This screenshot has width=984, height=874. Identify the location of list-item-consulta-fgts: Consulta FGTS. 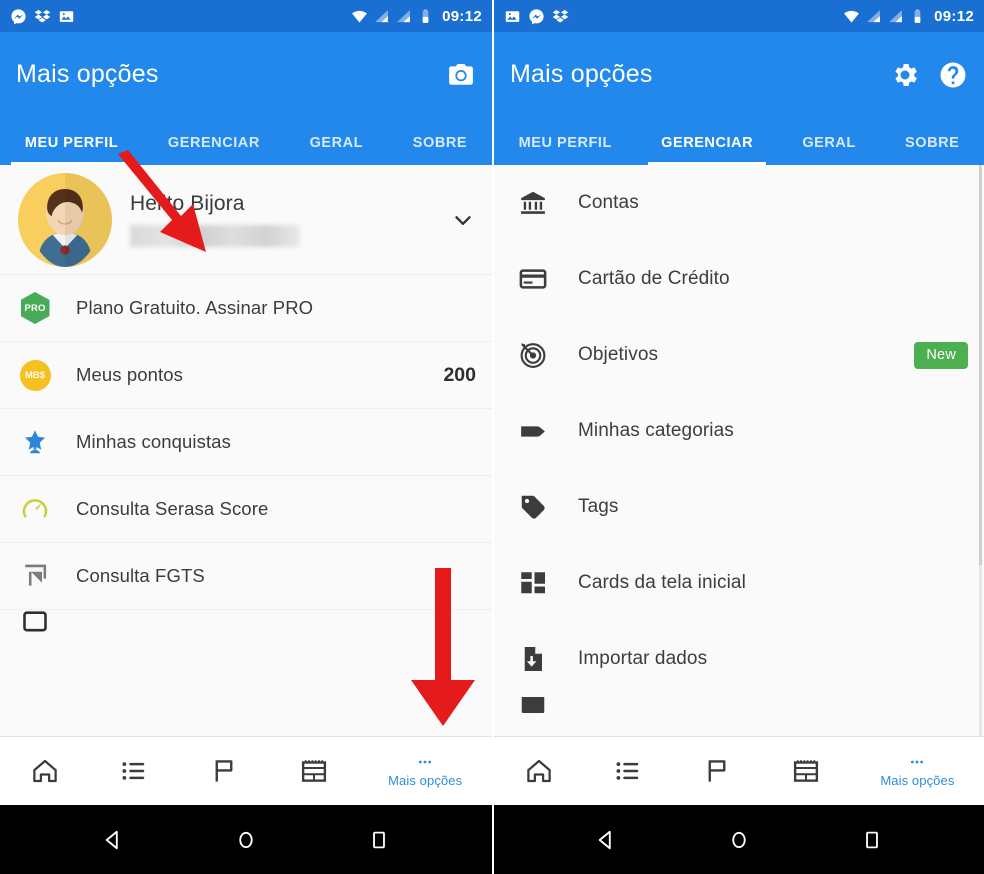
(246, 576).